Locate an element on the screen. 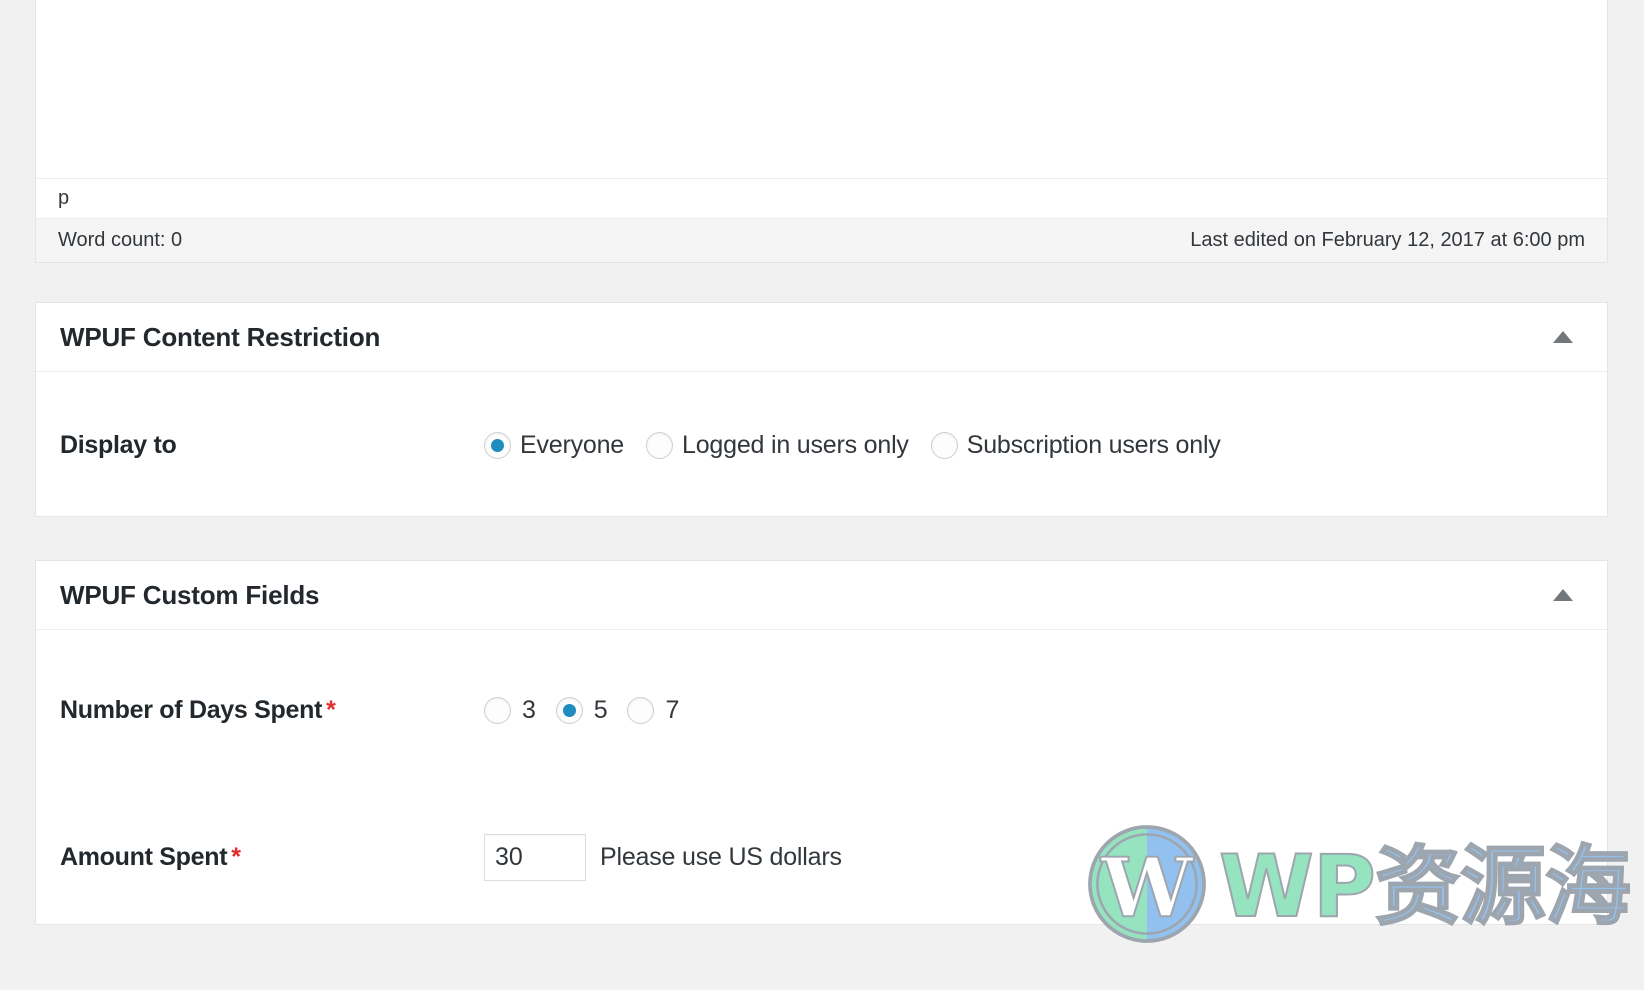  radio-label-subscription-users-only: Subscription users only is located at coordinates (1093, 444).